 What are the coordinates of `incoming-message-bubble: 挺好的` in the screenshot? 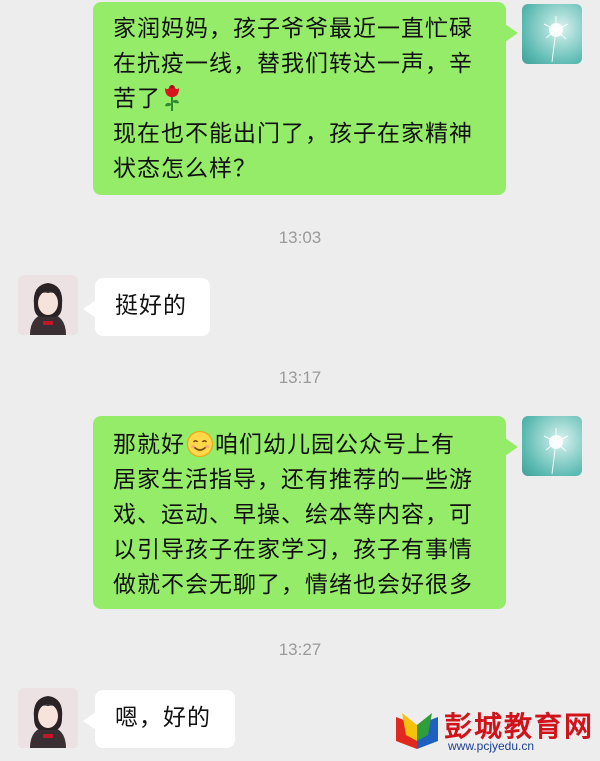 It's located at (146, 307).